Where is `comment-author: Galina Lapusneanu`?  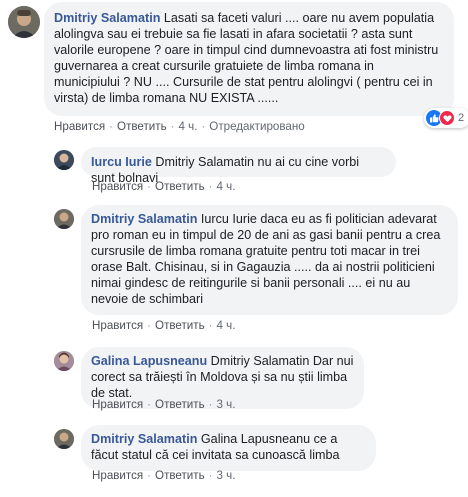
comment-author: Galina Lapusneanu is located at coordinates (149, 361).